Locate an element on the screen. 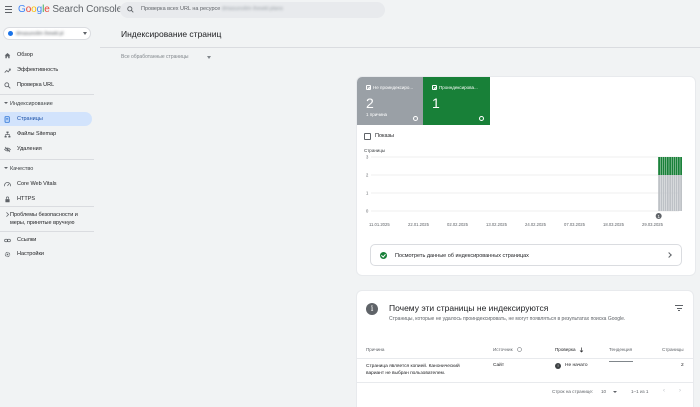 This screenshot has height=407, width=700. sidebar-item-removals: Удаления is located at coordinates (46, 149).